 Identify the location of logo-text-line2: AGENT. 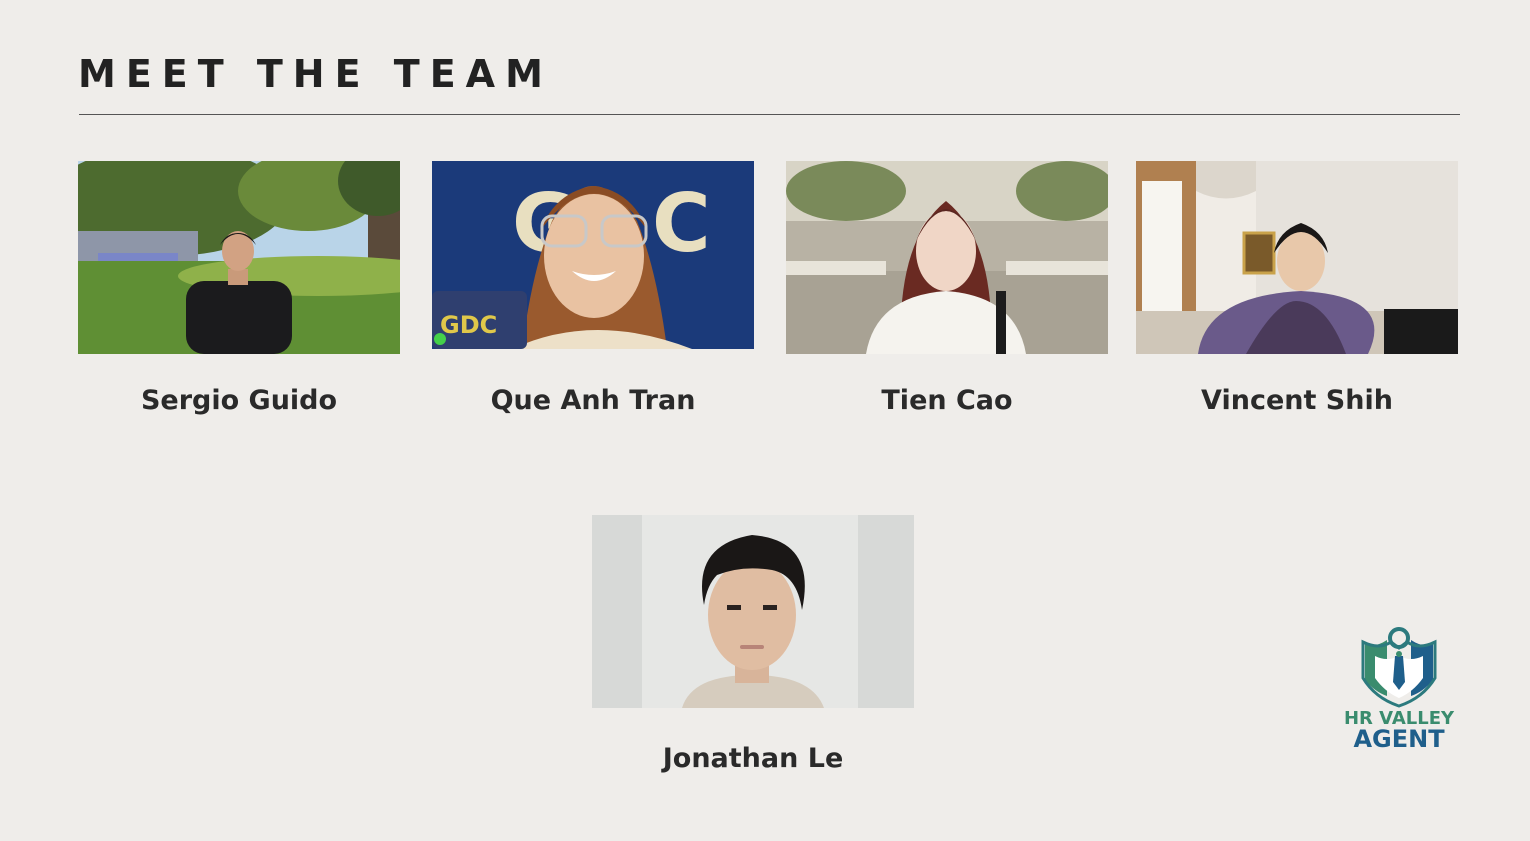
(1399, 739).